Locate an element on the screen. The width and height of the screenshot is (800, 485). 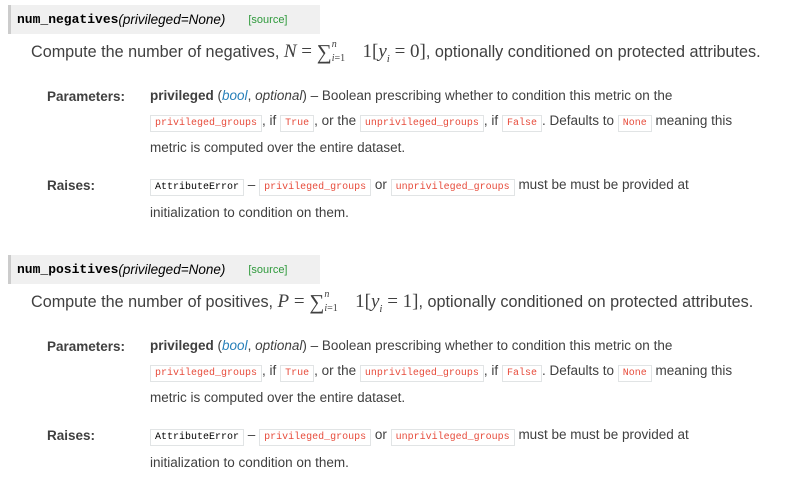
method-signature: num_negatives (privileged=None) [source] is located at coordinates (164, 19).